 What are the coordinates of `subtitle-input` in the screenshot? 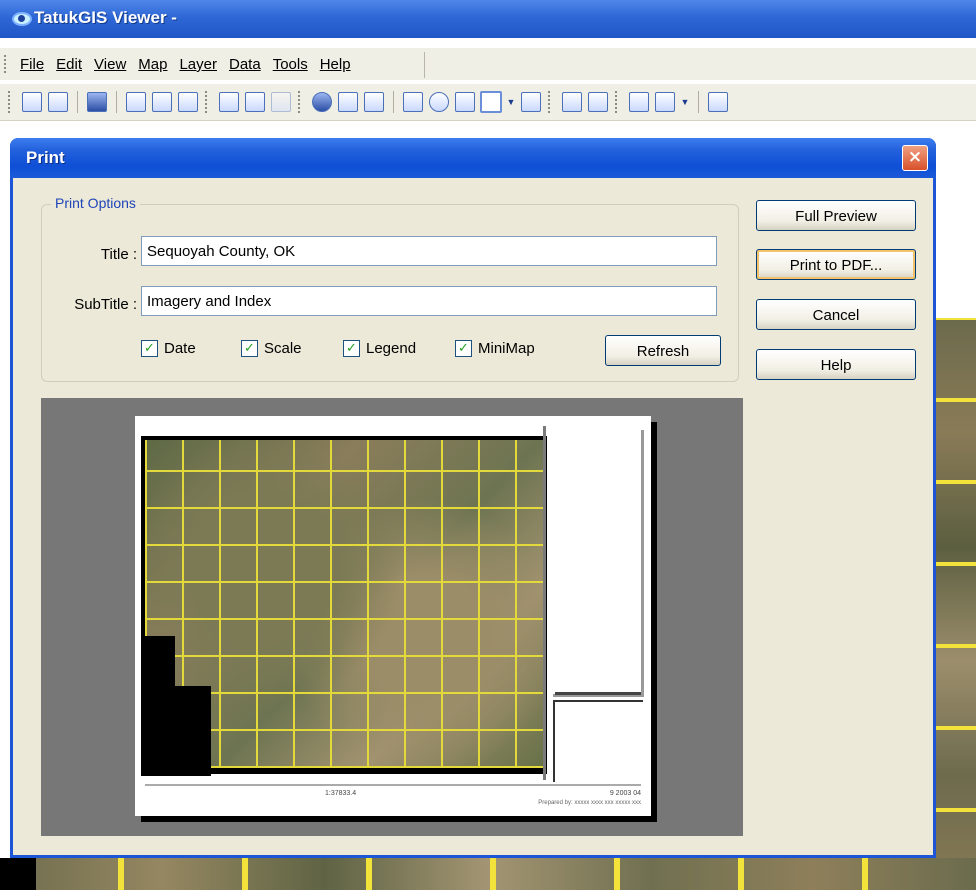 It's located at (429, 301).